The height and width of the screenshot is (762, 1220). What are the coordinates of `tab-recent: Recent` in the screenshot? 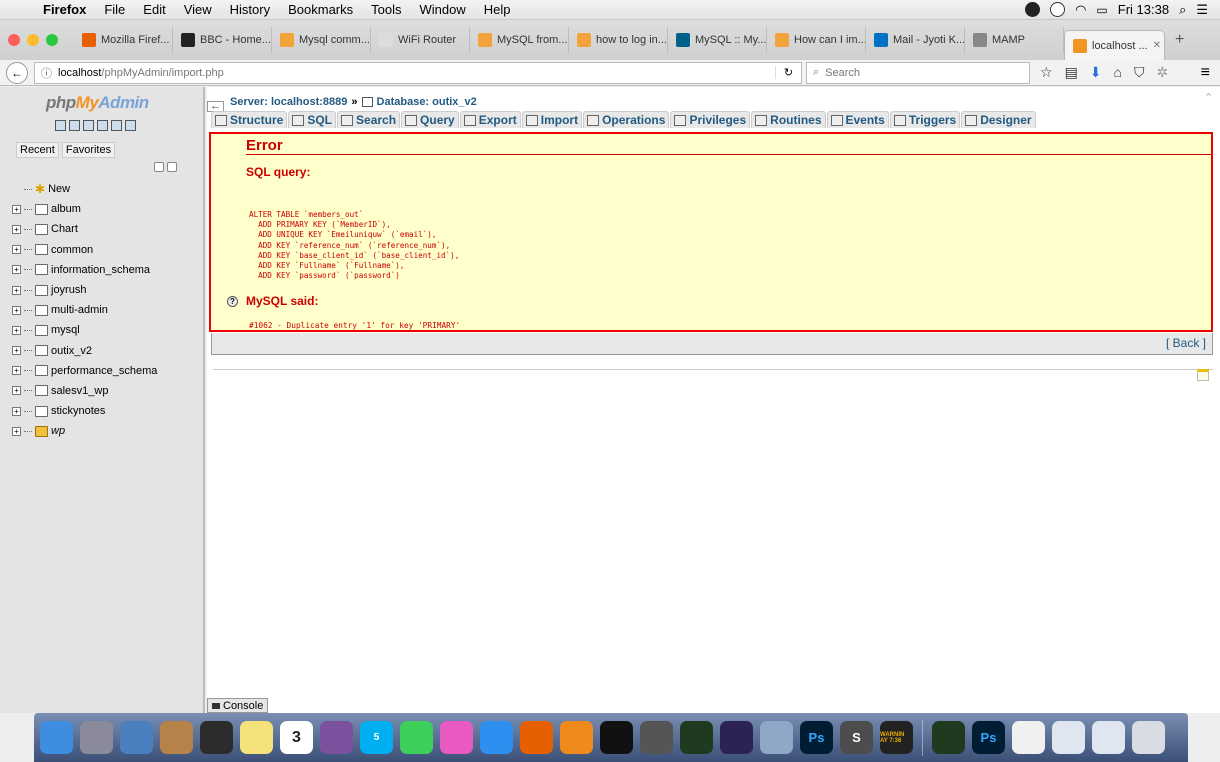 It's located at (37, 150).